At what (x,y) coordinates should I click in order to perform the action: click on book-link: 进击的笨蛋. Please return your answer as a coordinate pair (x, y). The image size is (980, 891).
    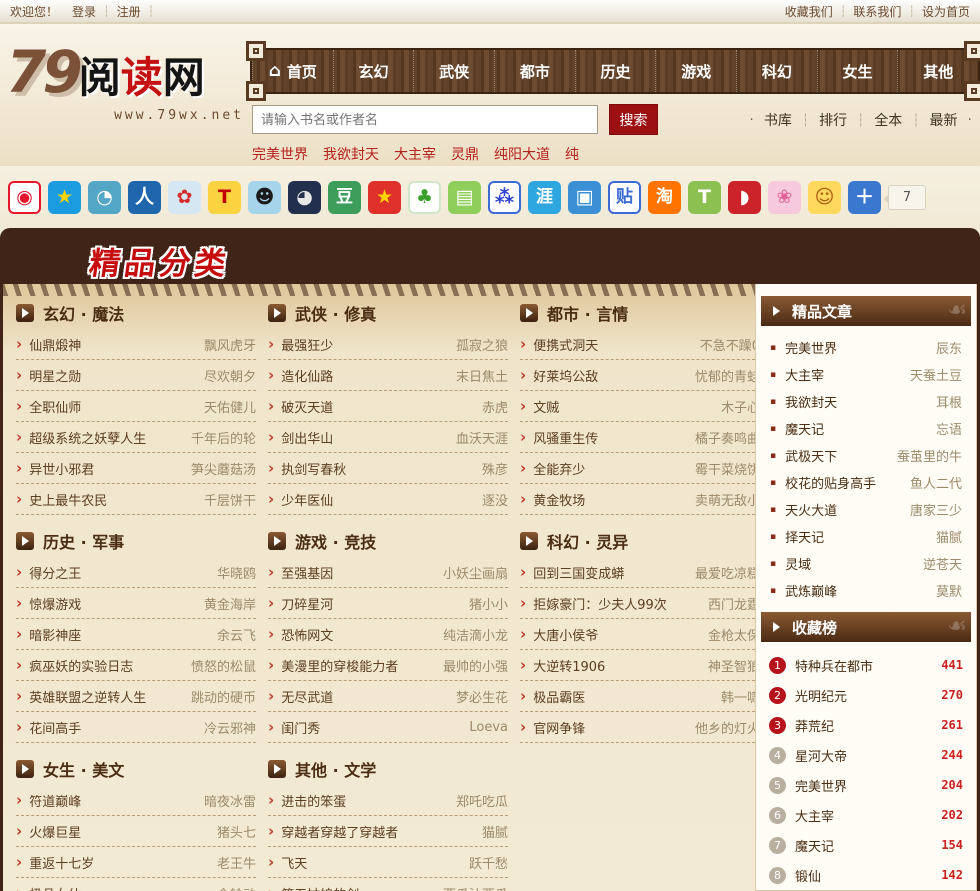
    Looking at the image, I should click on (365, 800).